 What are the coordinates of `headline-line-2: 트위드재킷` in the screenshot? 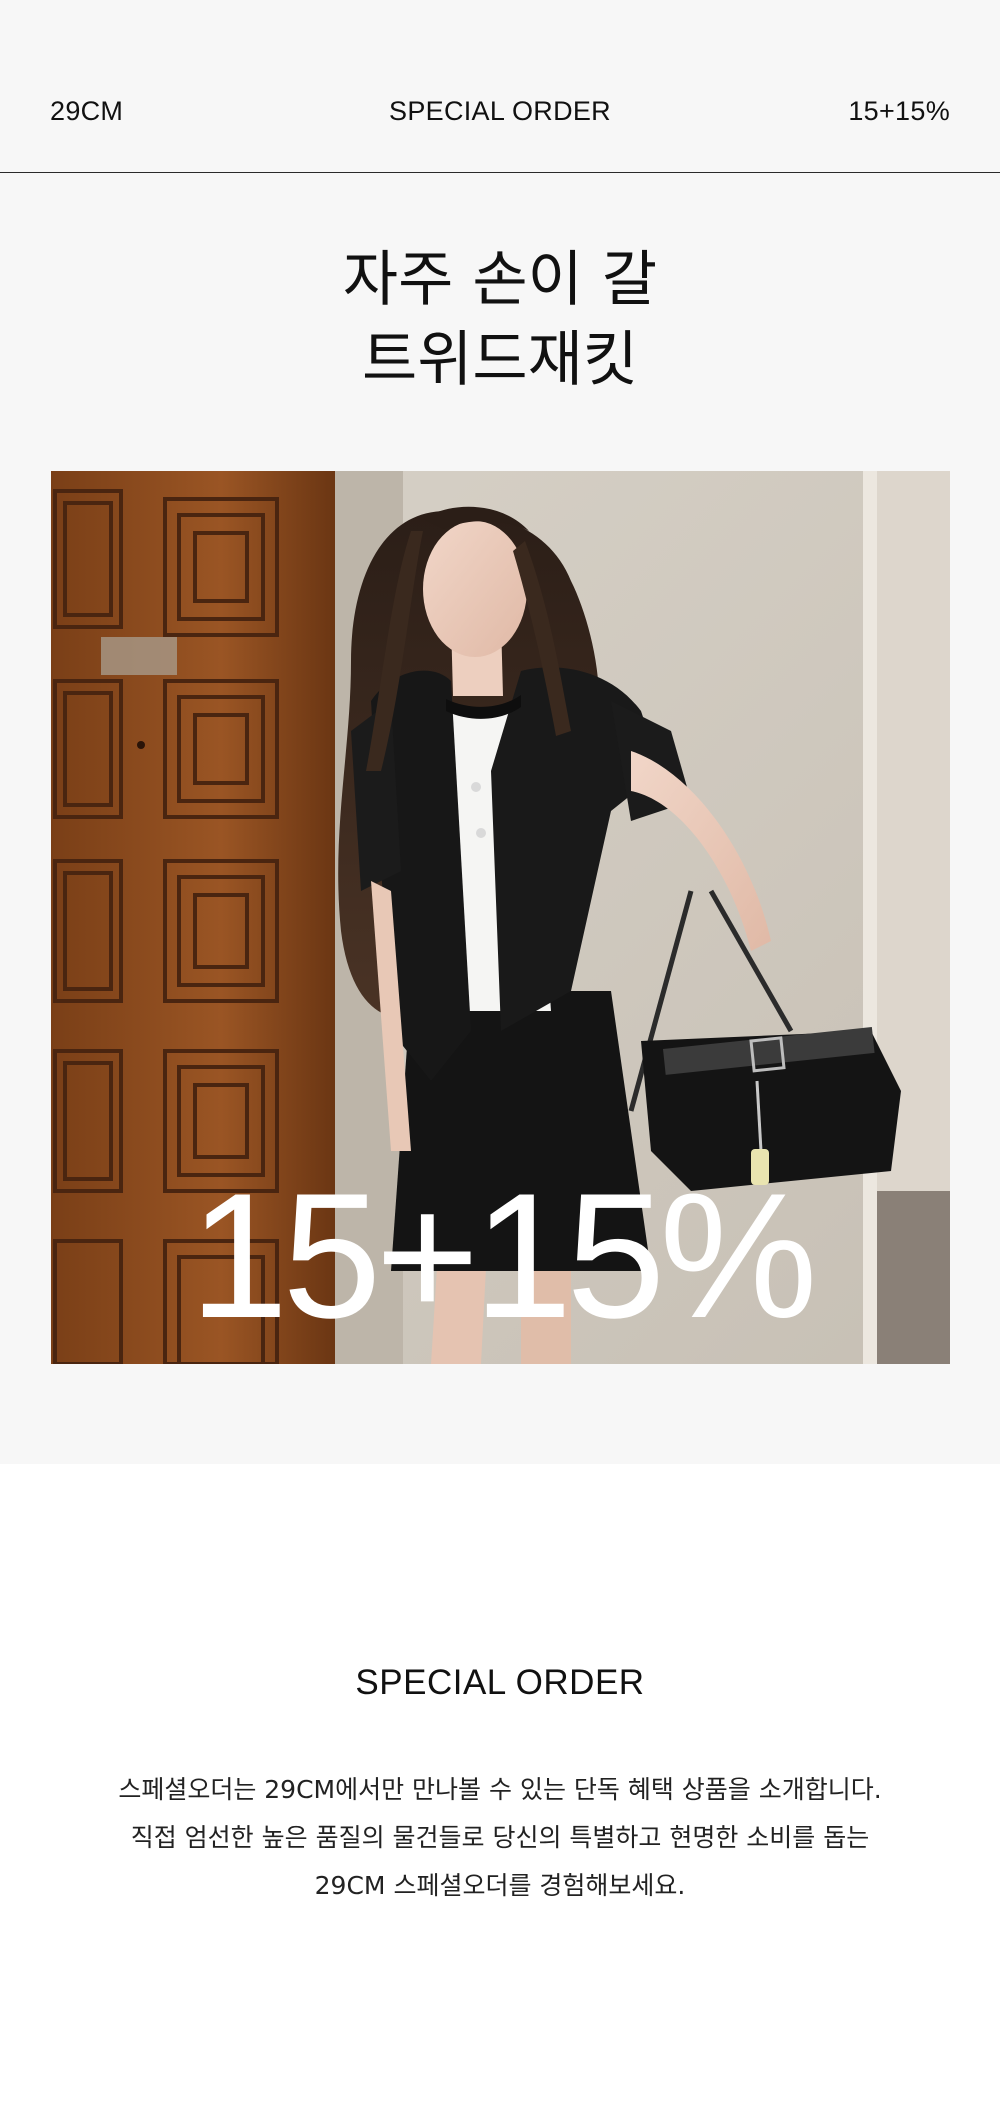 It's located at (500, 360).